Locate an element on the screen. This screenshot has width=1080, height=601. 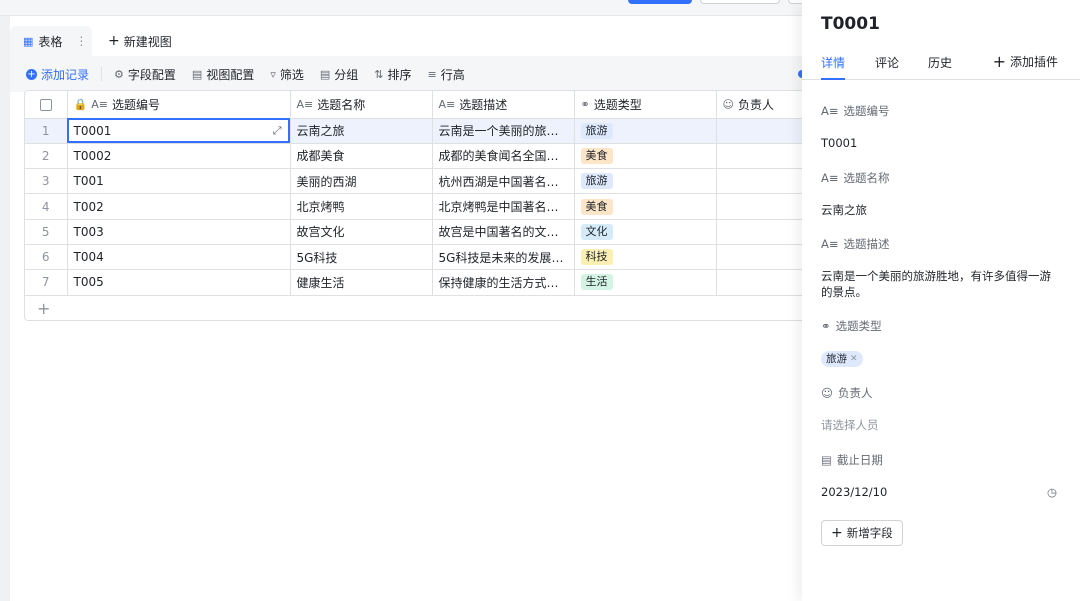
row-number: 1 is located at coordinates (46, 131).